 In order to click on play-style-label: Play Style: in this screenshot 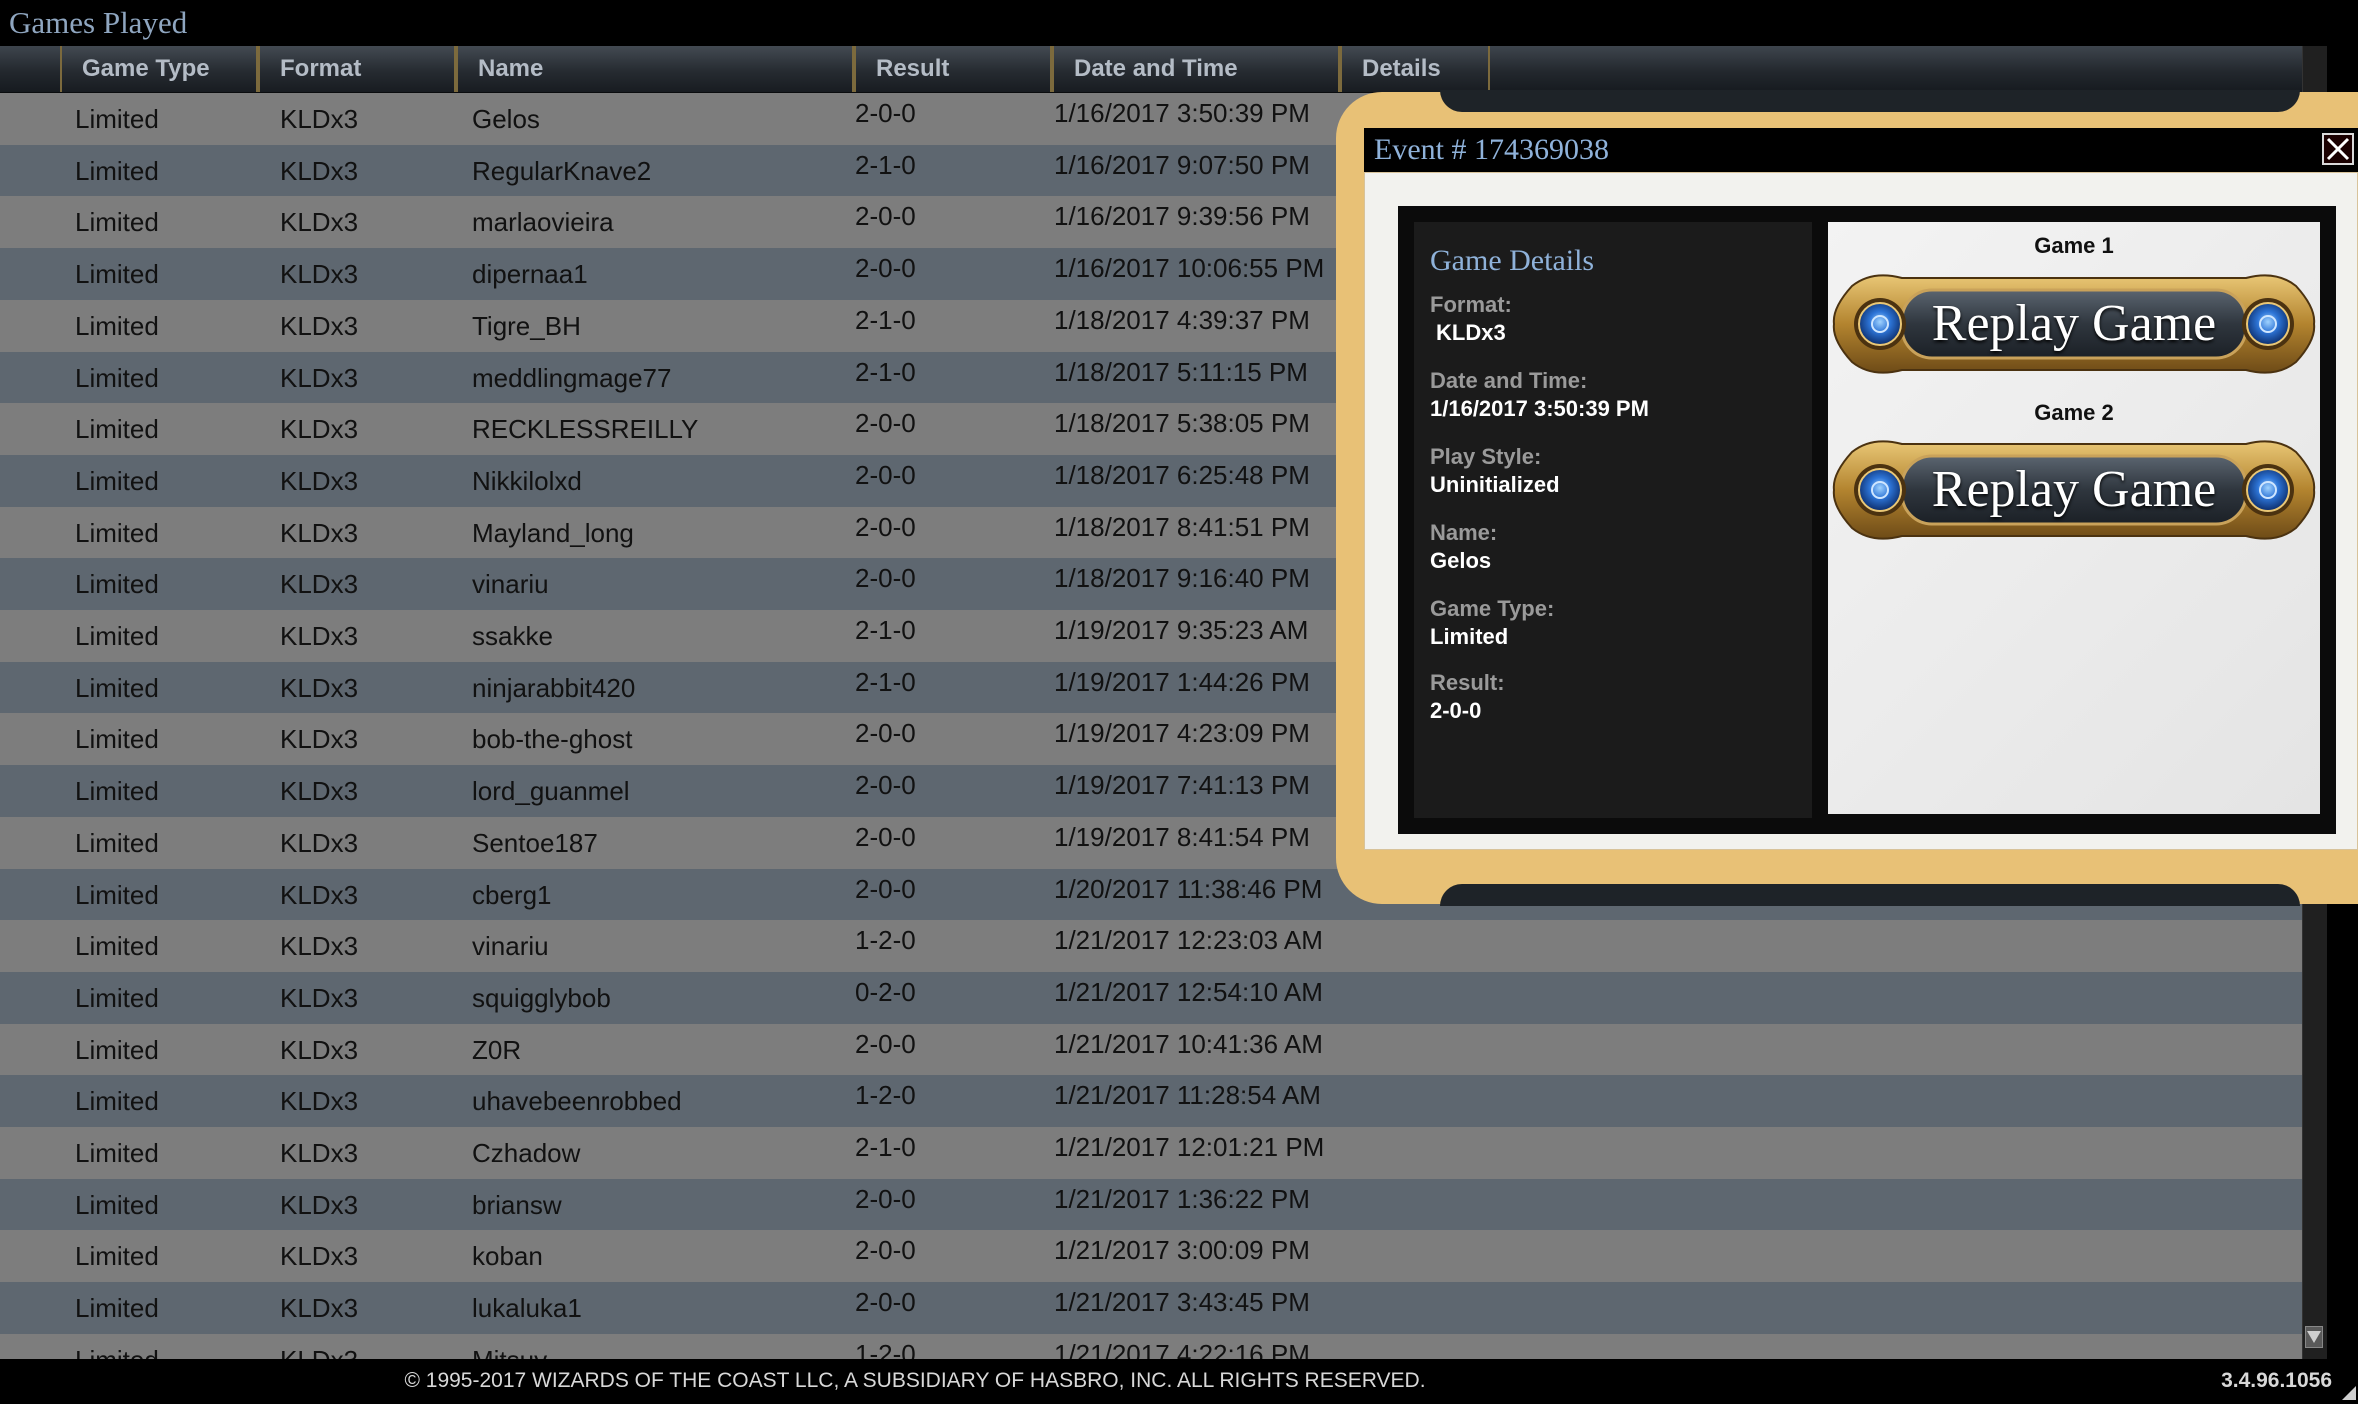, I will do `click(1486, 456)`.